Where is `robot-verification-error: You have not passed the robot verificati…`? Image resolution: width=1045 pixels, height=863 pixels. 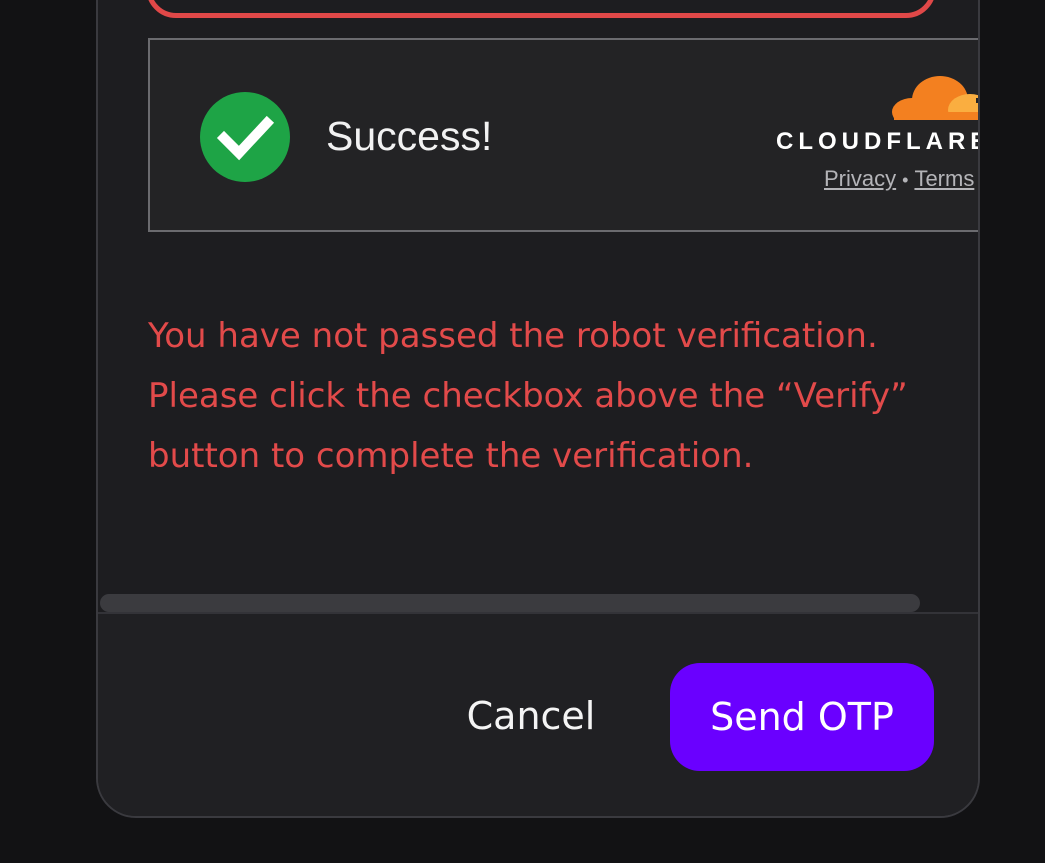 robot-verification-error: You have not passed the robot verificati… is located at coordinates (528, 396).